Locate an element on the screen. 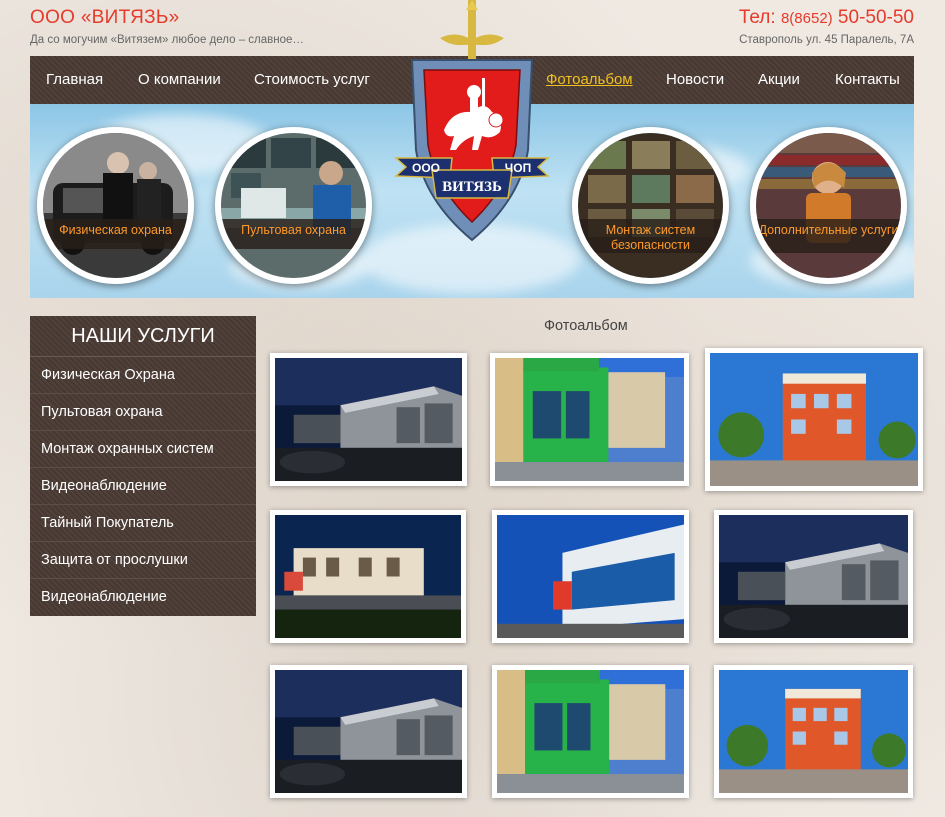 Image resolution: width=945 pixels, height=817 pixels. service-additional: Дополнительные услуги is located at coordinates (828, 205).